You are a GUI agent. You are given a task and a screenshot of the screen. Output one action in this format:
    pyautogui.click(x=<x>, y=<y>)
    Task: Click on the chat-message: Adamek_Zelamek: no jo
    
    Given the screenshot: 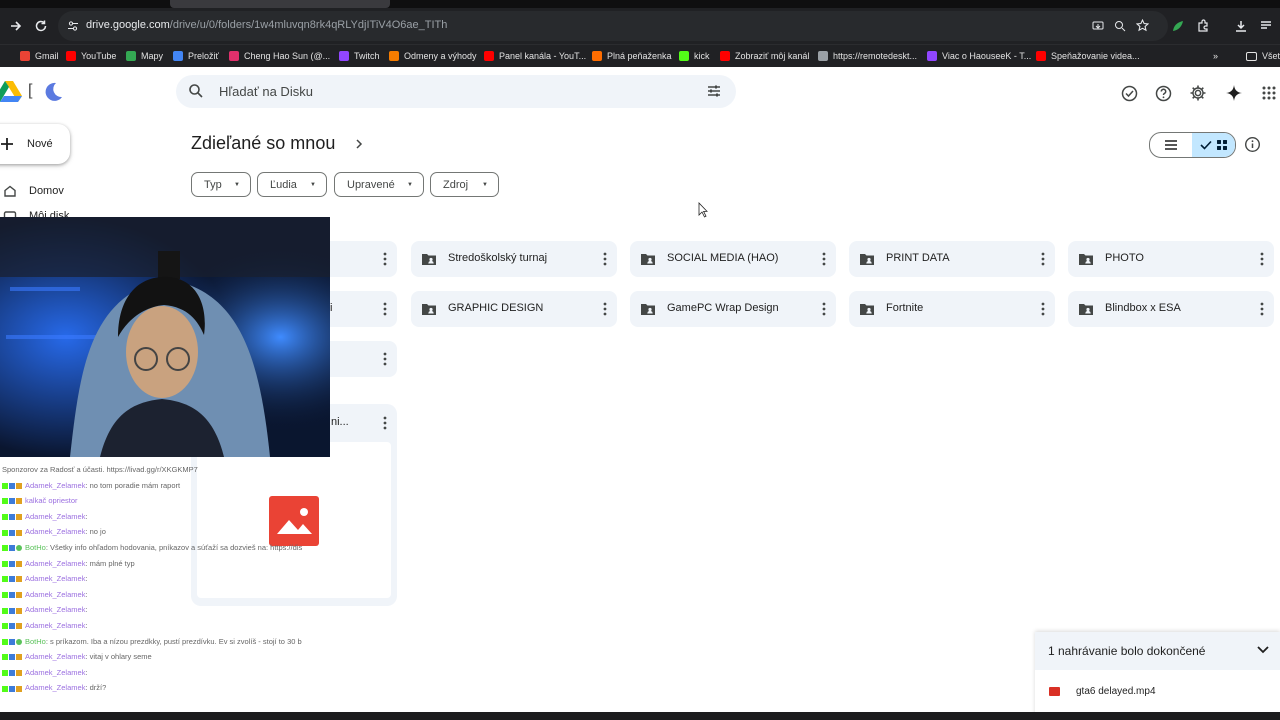 What is the action you would take?
    pyautogui.click(x=152, y=532)
    